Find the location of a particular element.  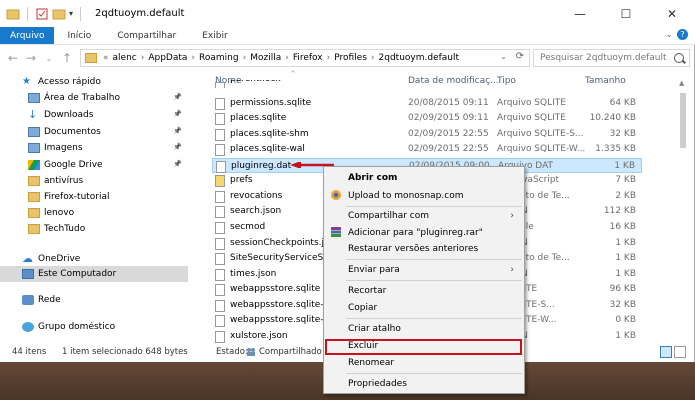

tab-inicio: Início is located at coordinates (79, 35).